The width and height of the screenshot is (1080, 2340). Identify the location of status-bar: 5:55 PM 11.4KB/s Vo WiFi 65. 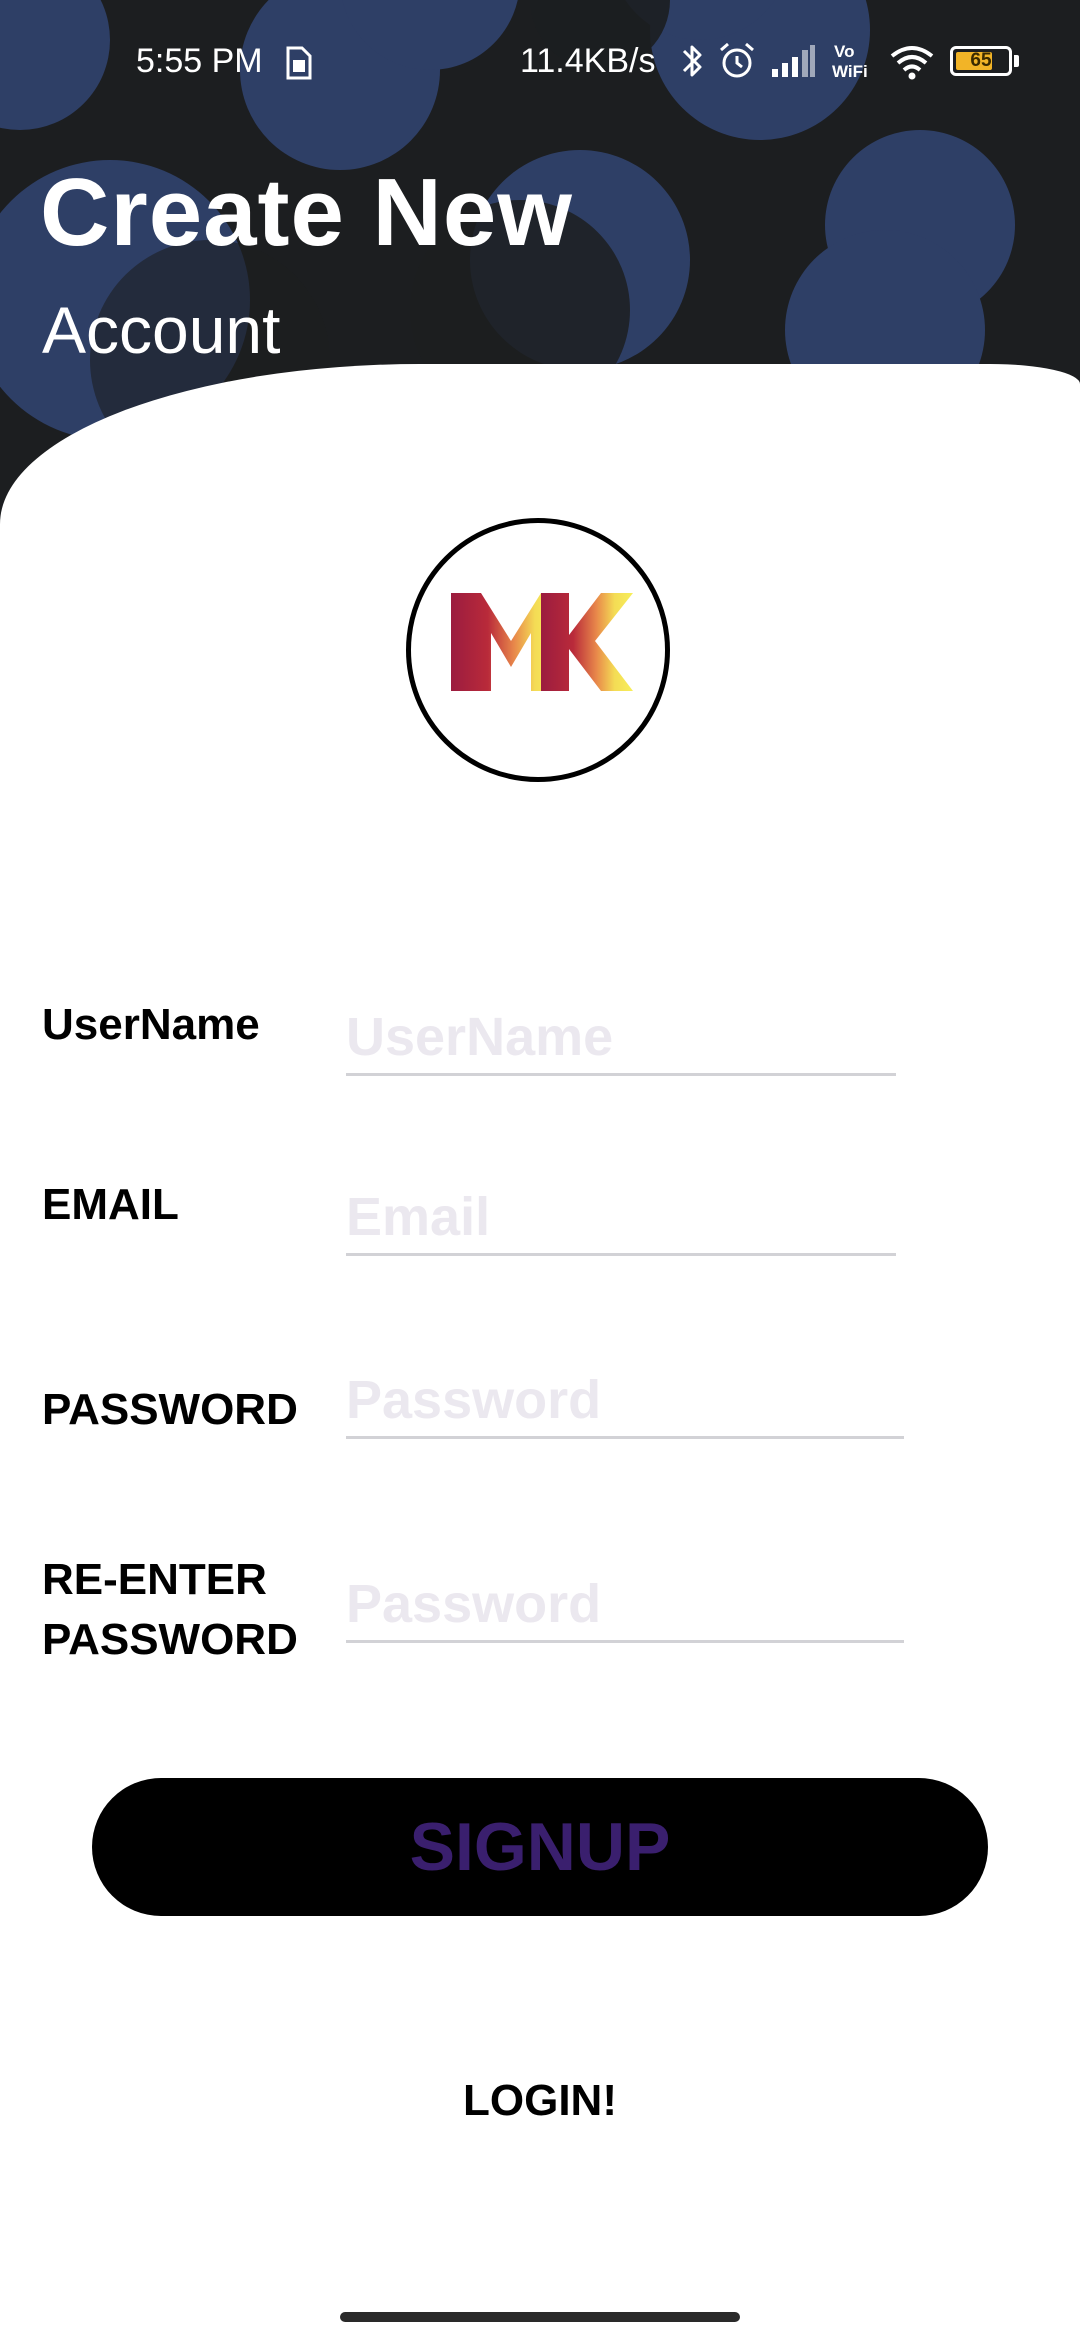
(540, 60).